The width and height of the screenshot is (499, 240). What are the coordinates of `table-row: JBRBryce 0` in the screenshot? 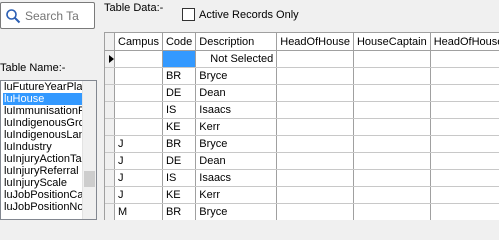 It's located at (302, 144).